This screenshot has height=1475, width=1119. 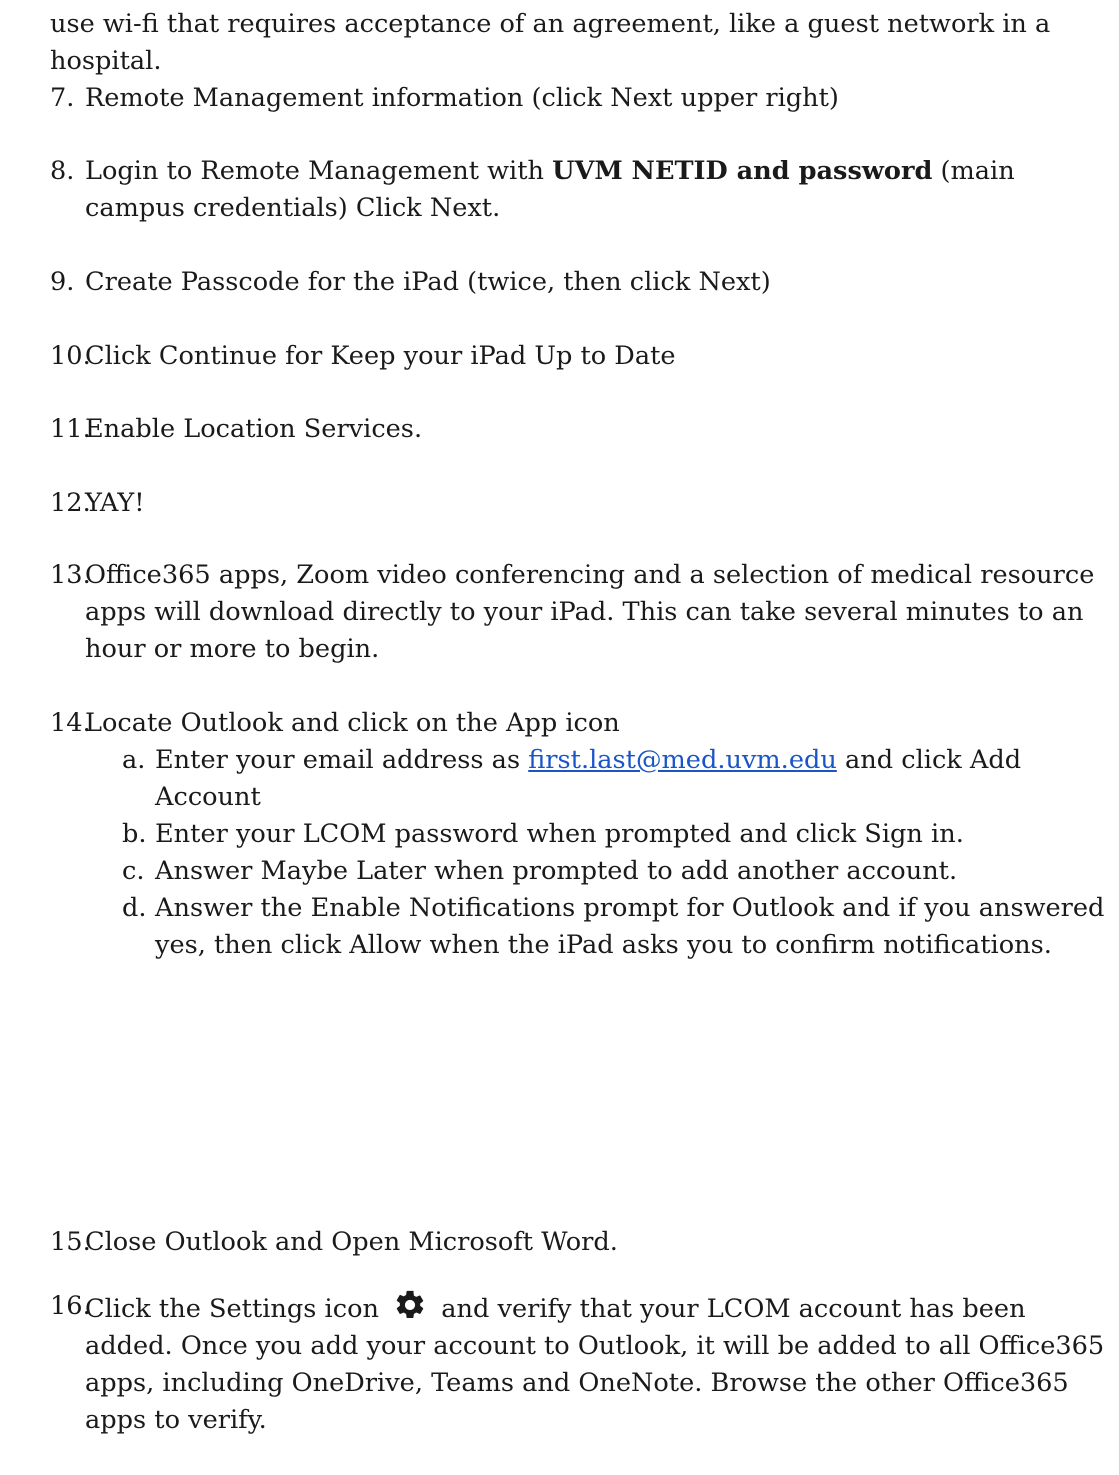 What do you see at coordinates (134, 760) in the screenshot?
I see `substep-letter: a.` at bounding box center [134, 760].